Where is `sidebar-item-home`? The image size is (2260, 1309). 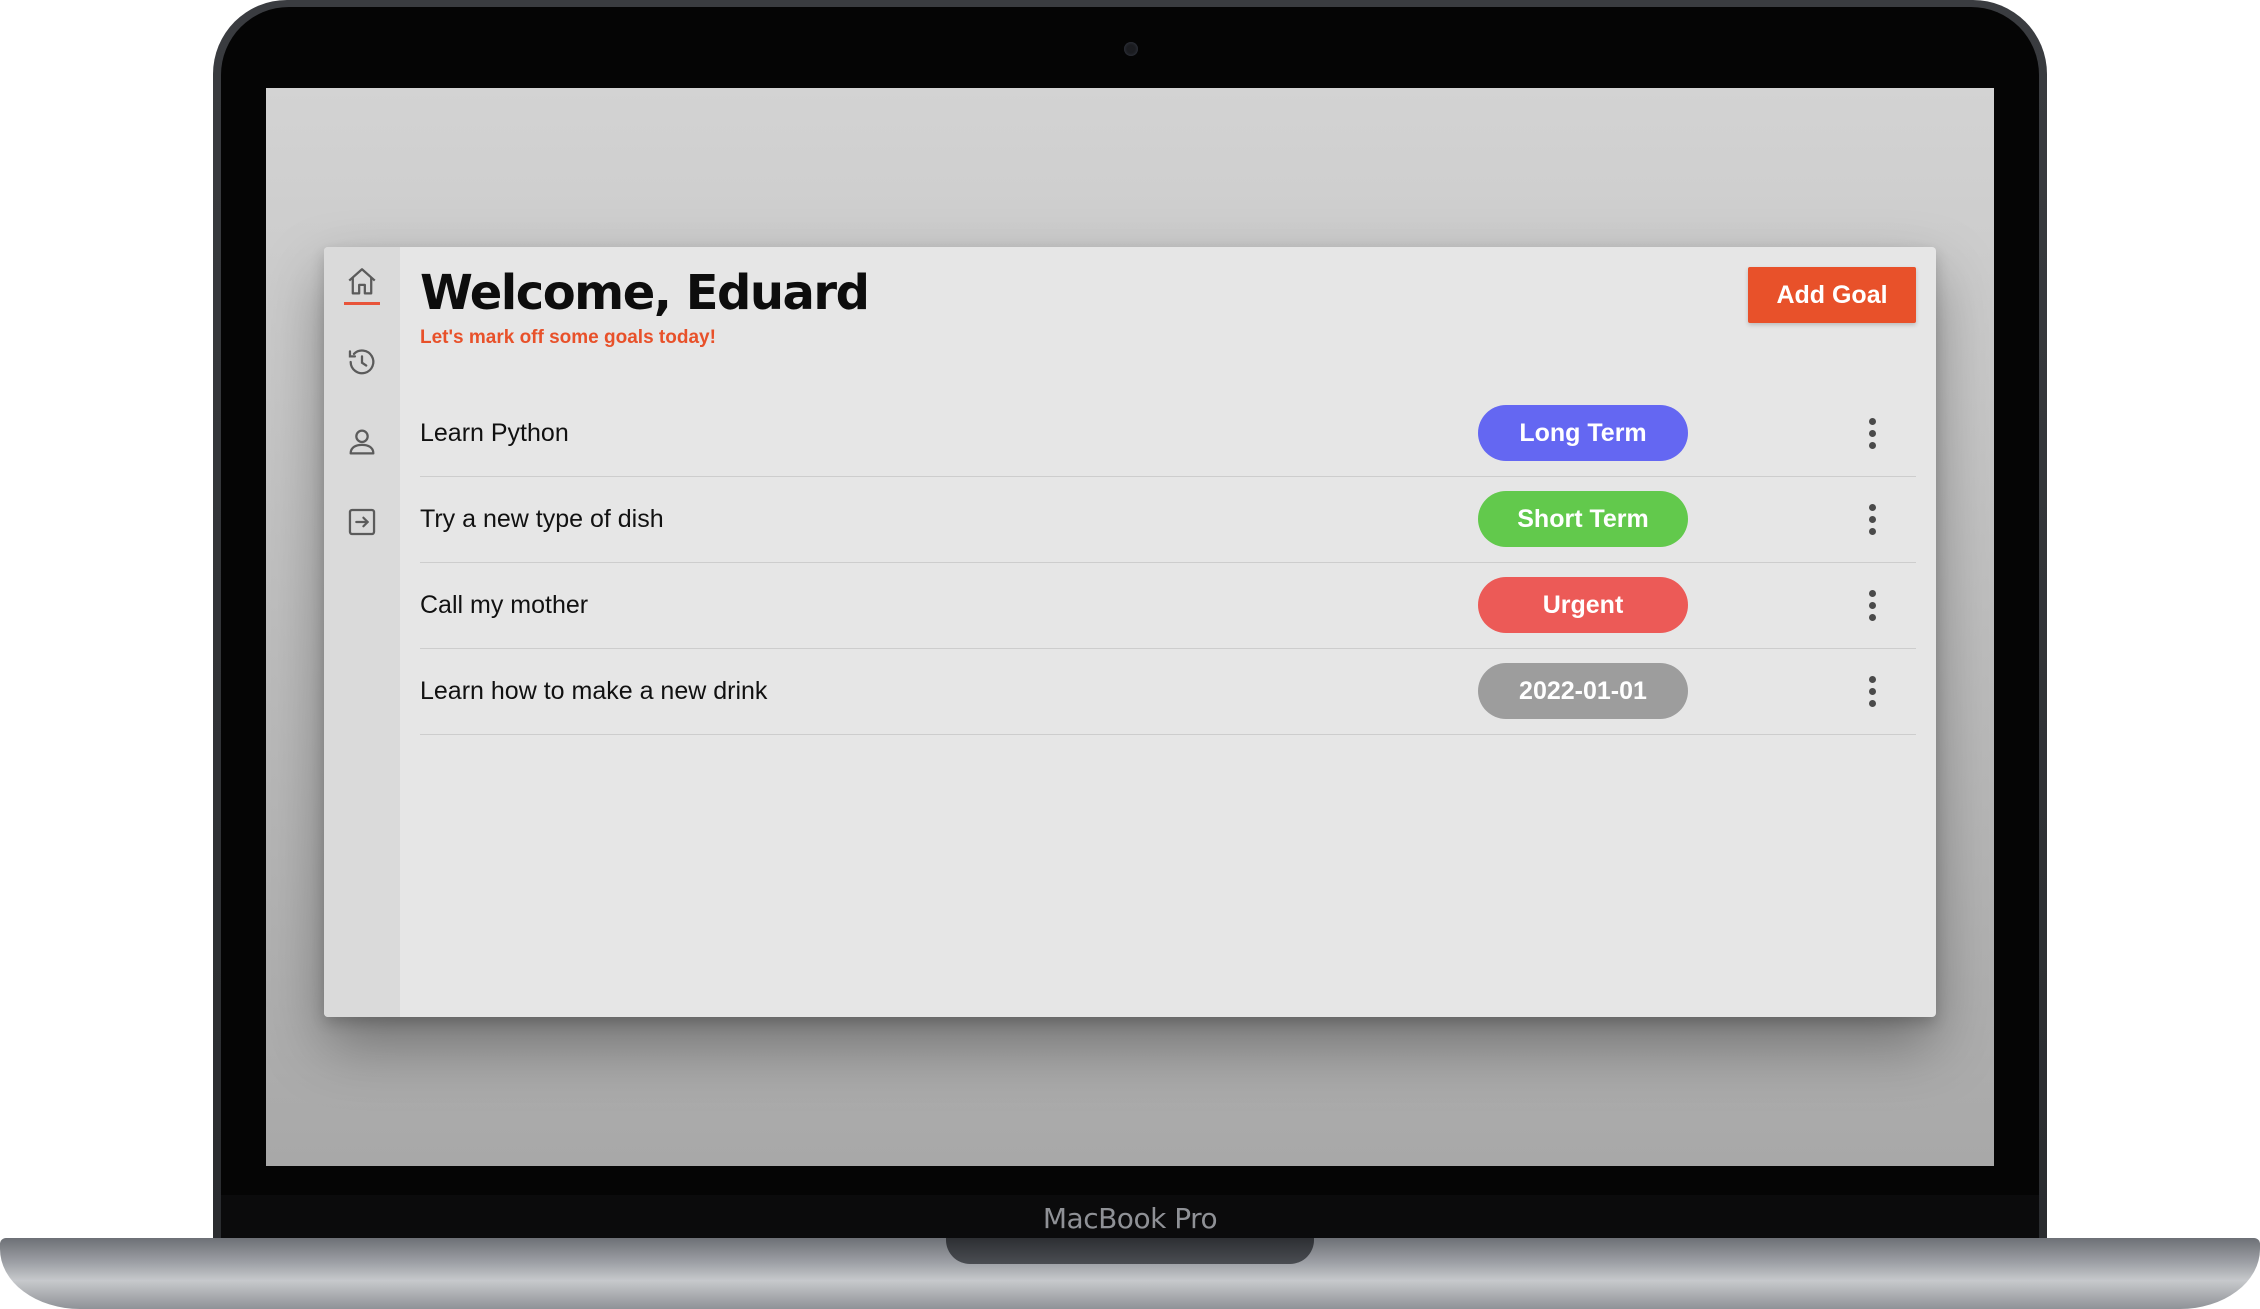
sidebar-item-home is located at coordinates (362, 282).